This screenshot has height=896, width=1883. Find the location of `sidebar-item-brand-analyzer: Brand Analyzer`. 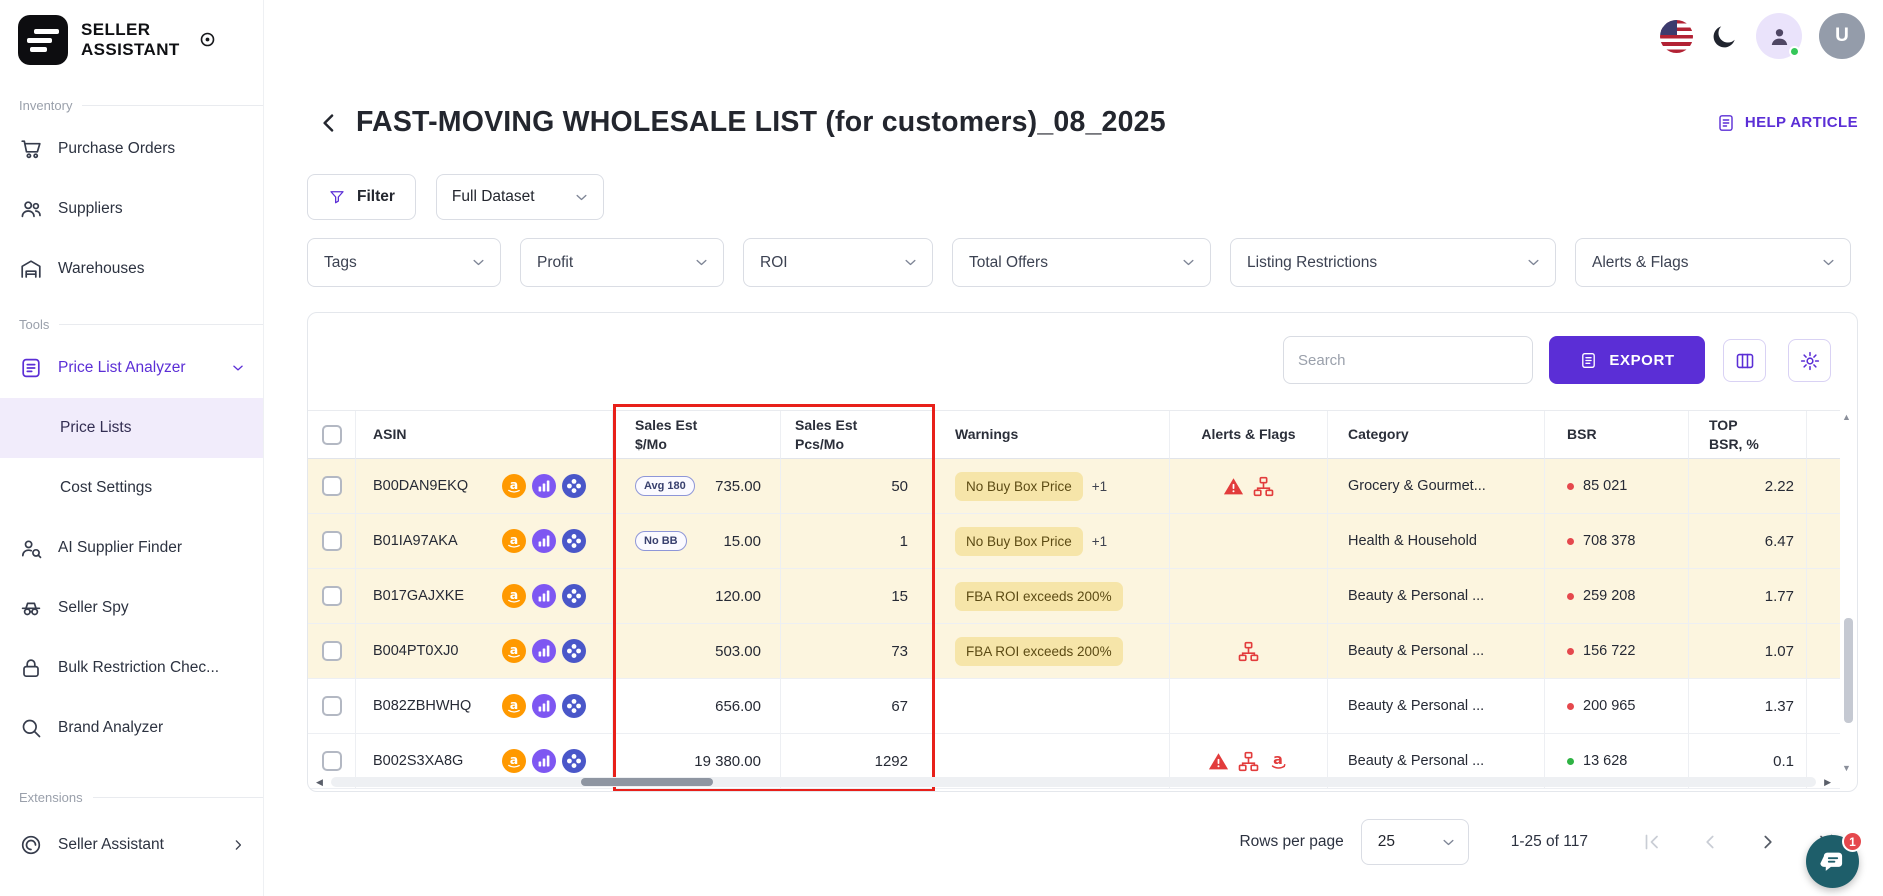

sidebar-item-brand-analyzer: Brand Analyzer is located at coordinates (131, 728).